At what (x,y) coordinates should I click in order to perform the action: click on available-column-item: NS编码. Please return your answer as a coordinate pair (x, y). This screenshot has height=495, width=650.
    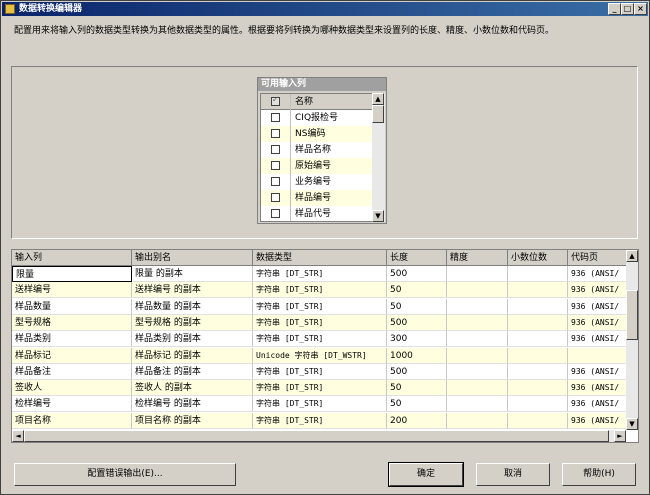
    Looking at the image, I should click on (316, 134).